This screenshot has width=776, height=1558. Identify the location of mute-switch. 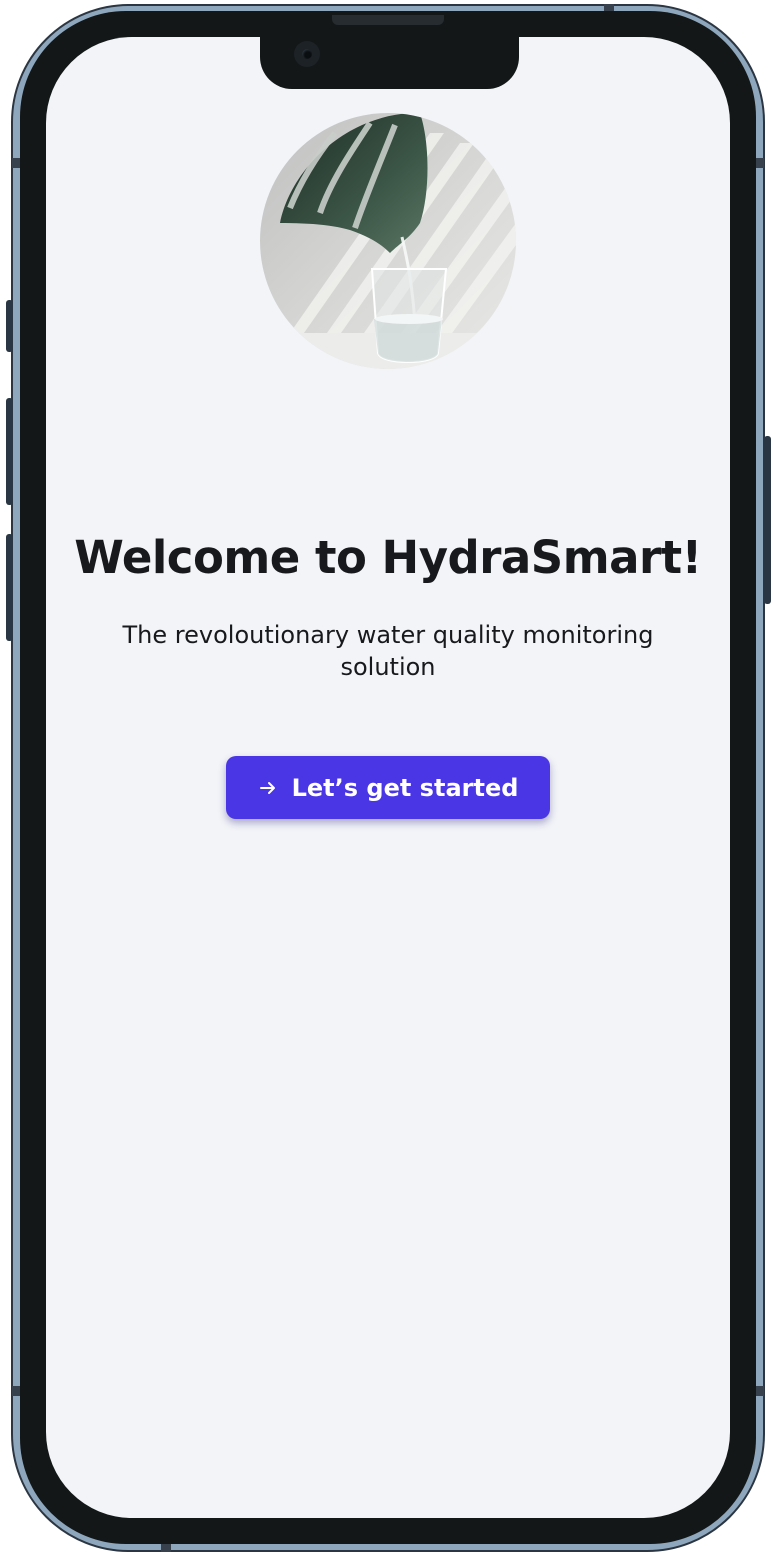
(9, 326).